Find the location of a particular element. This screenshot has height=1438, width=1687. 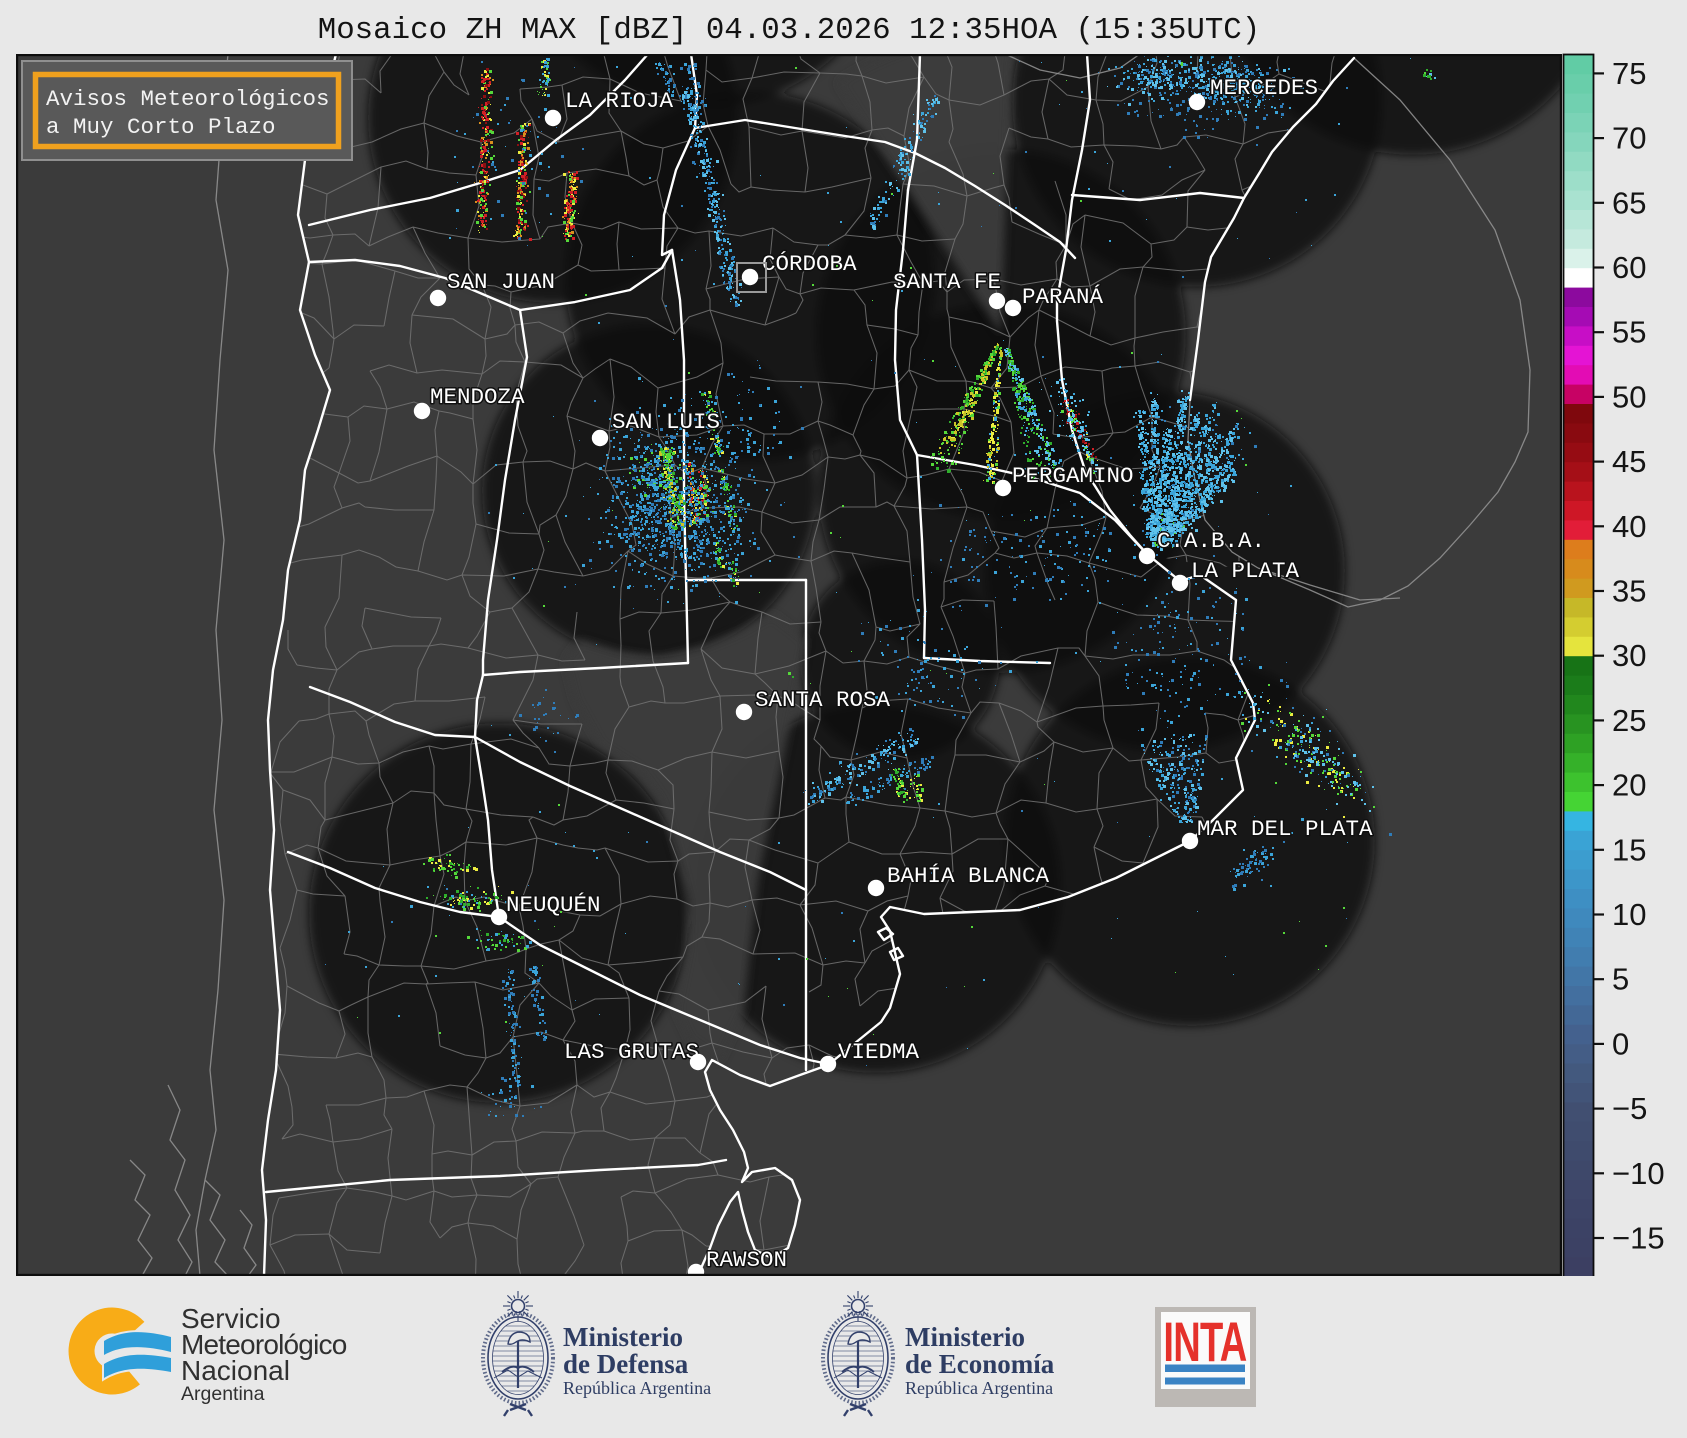

svg-text: MENDOZA is located at coordinates (477, 397).